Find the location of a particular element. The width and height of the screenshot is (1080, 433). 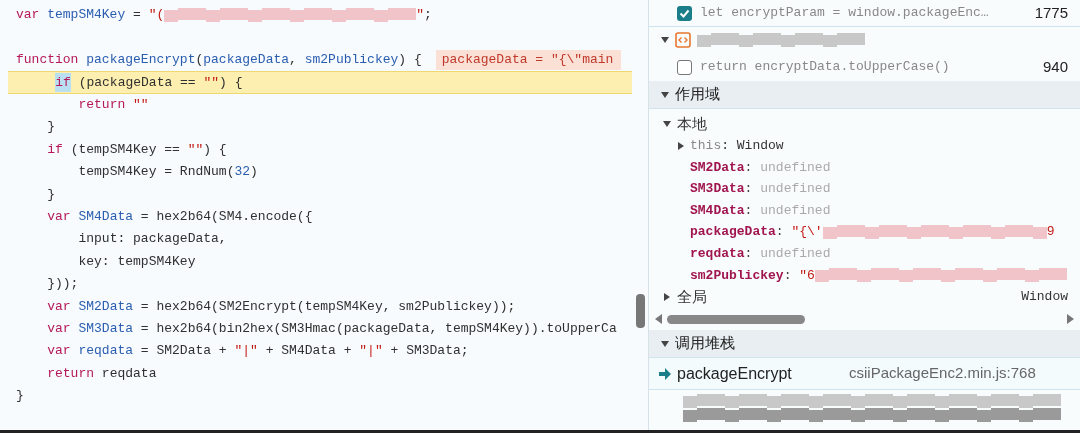

code-text: input: packageData, is located at coordinates (152, 239).